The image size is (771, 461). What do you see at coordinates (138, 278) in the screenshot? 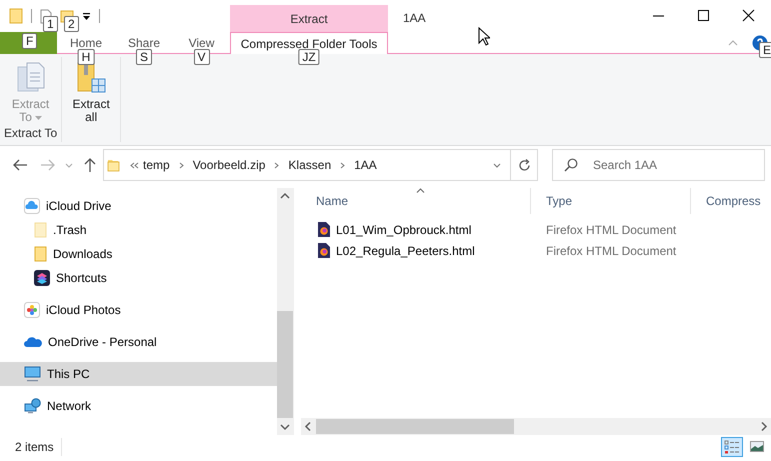
I see `navigation-item: Shortcuts` at bounding box center [138, 278].